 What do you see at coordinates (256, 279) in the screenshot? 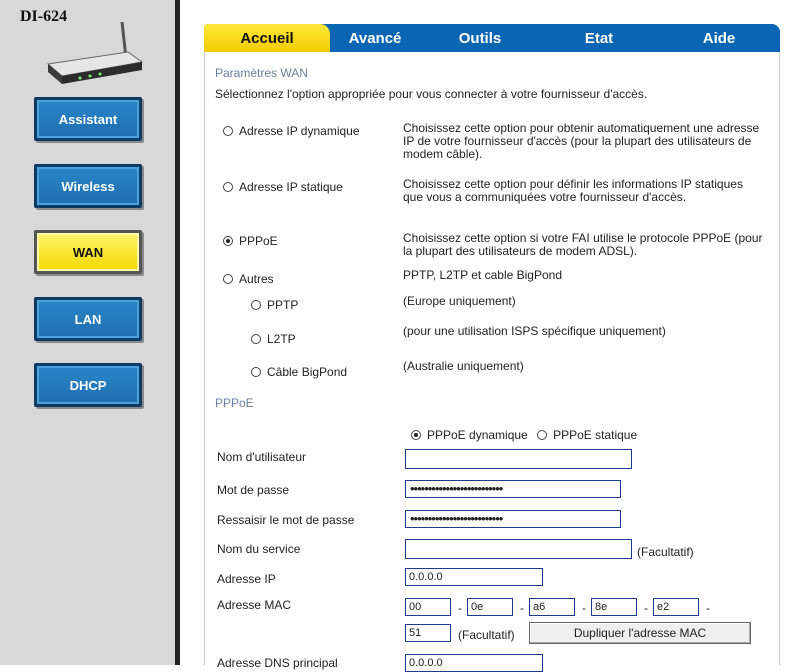
I see `option-label: Autres` at bounding box center [256, 279].